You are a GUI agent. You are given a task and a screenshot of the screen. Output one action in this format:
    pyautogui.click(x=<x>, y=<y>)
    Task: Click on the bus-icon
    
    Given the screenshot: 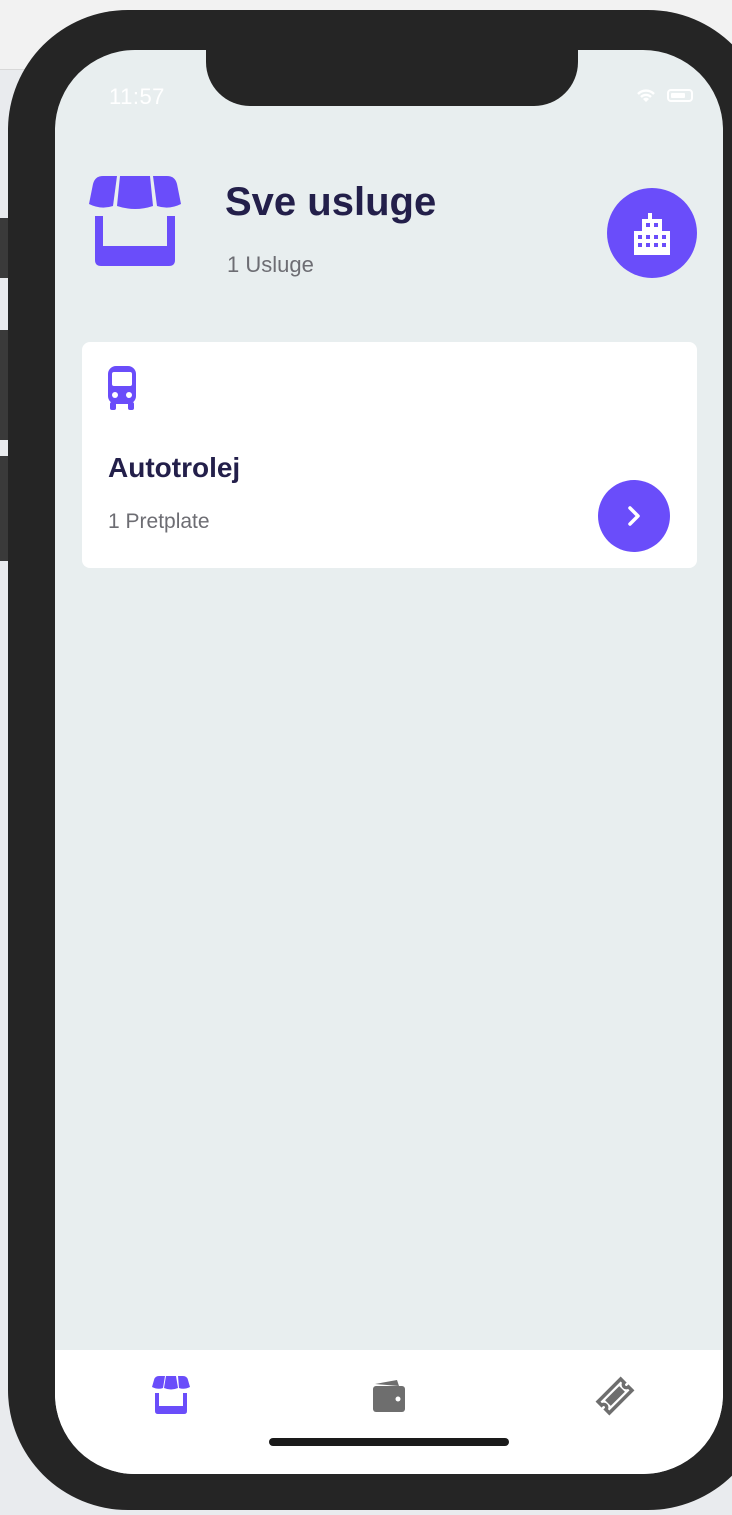 What is the action you would take?
    pyautogui.click(x=122, y=388)
    